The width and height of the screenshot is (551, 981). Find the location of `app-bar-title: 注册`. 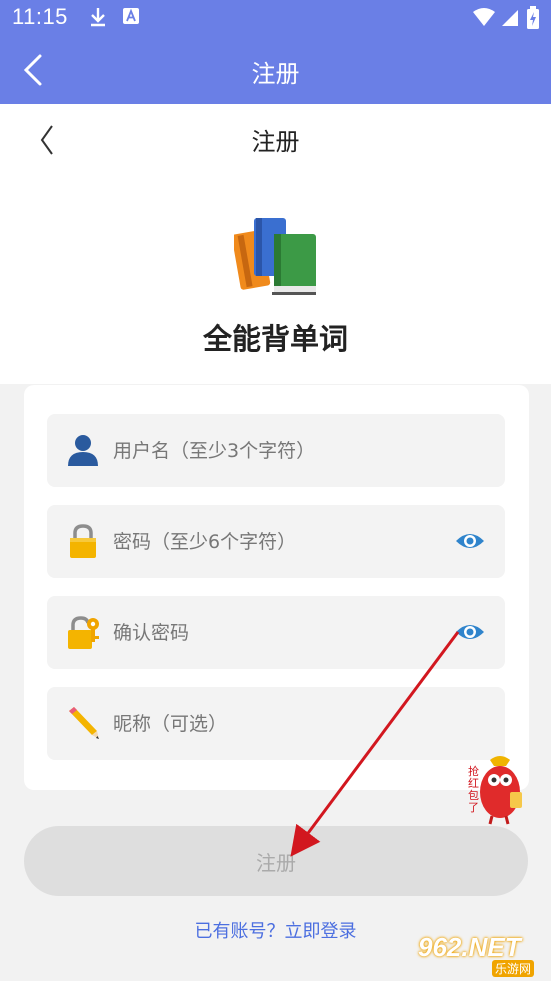

app-bar-title: 注册 is located at coordinates (275, 74).